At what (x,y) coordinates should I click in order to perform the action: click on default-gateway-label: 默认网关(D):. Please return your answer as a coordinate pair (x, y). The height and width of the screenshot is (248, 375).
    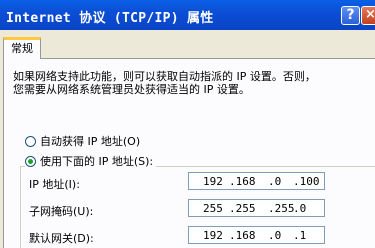
    Looking at the image, I should click on (61, 238).